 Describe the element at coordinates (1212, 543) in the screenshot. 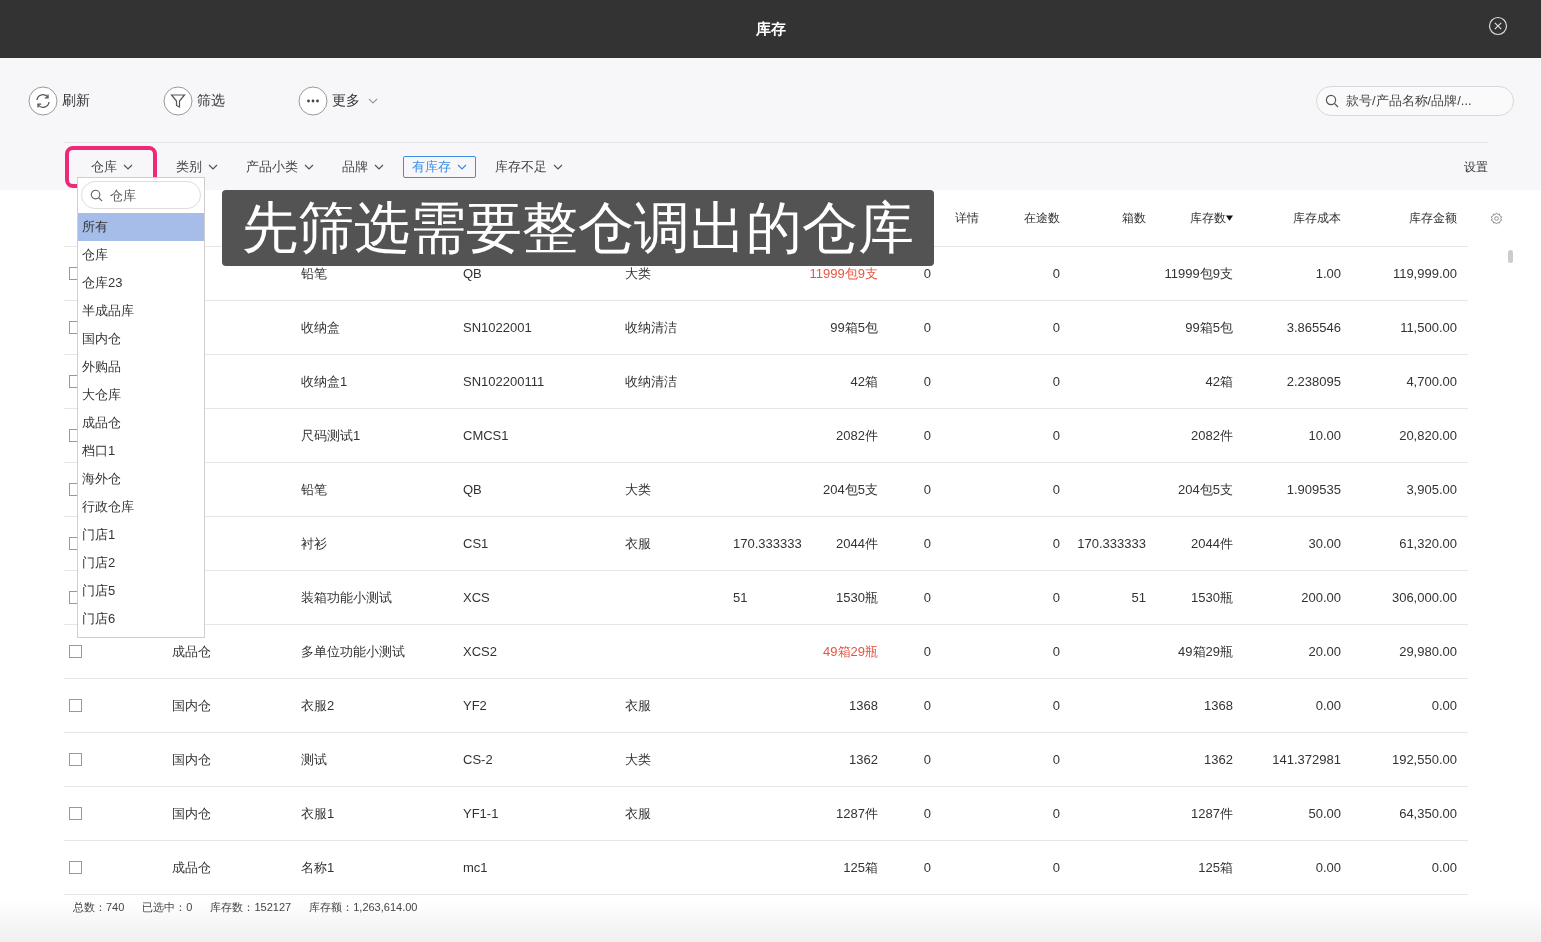

I see `table-cell: 2044件` at that location.